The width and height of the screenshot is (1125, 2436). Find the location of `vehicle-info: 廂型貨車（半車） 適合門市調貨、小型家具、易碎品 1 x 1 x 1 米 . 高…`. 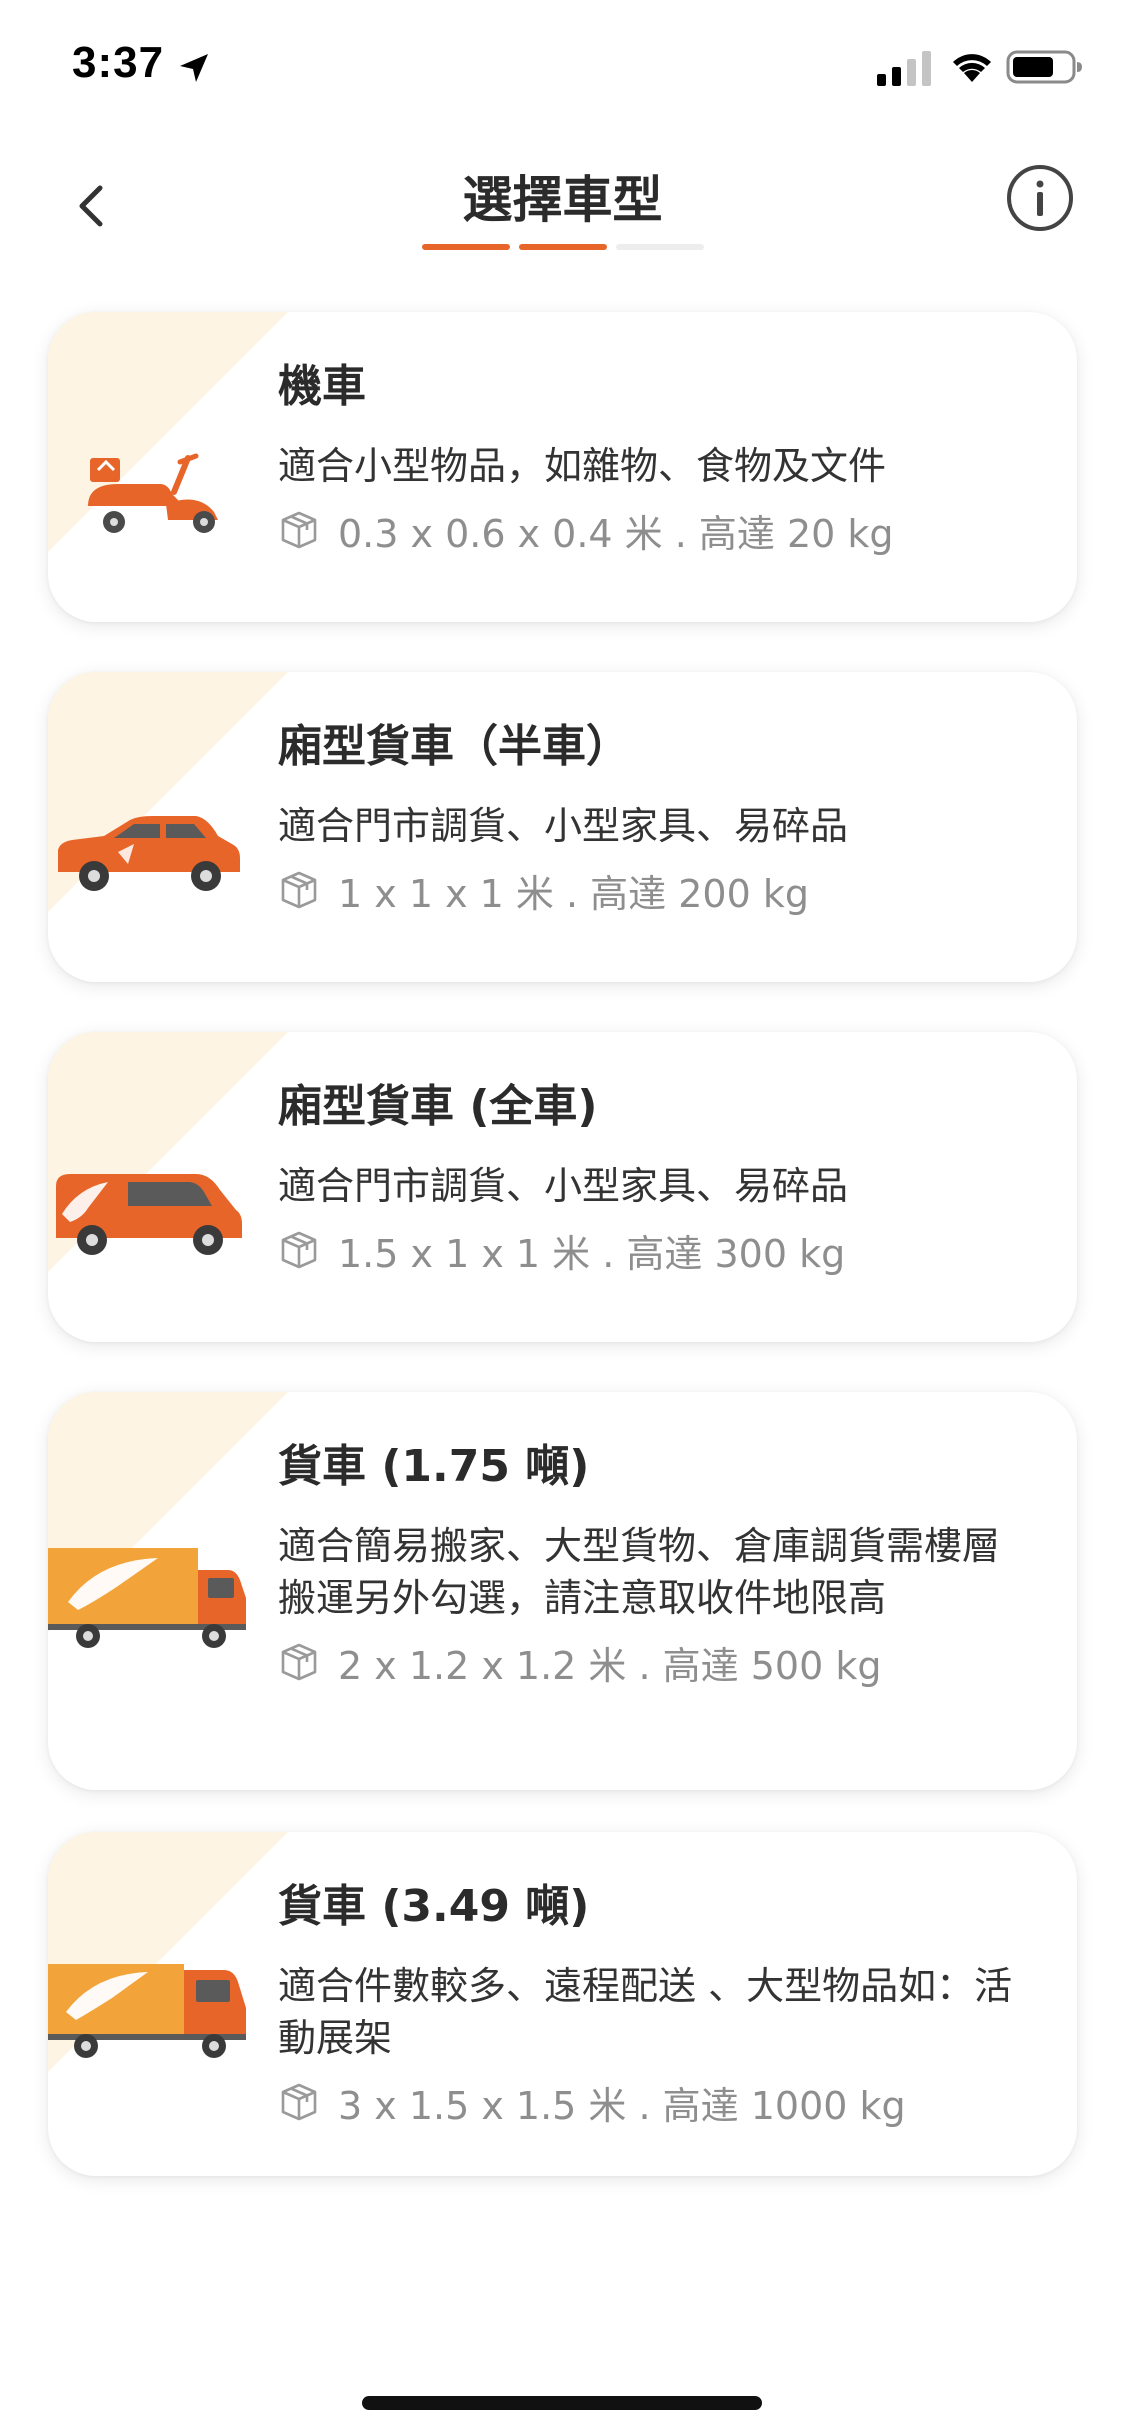

vehicle-info: 廂型貨車（半車） 適合門市調貨、小型家具、易碎品 1 x 1 x 1 米 . 高… is located at coordinates (647, 817).